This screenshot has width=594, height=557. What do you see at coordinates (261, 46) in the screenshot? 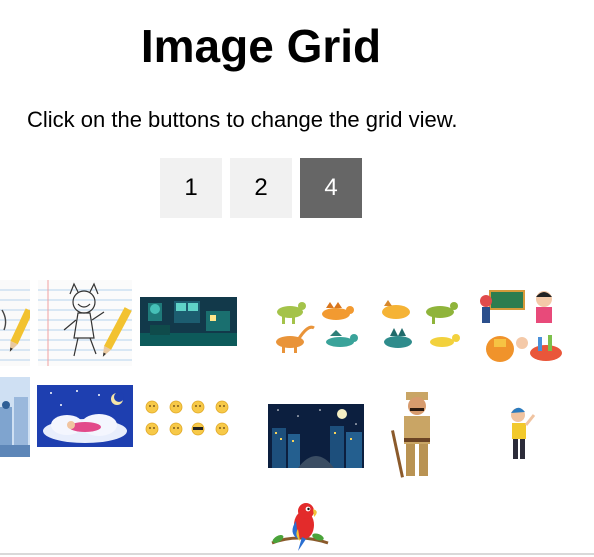
I see `page-title: Image Grid` at bounding box center [261, 46].